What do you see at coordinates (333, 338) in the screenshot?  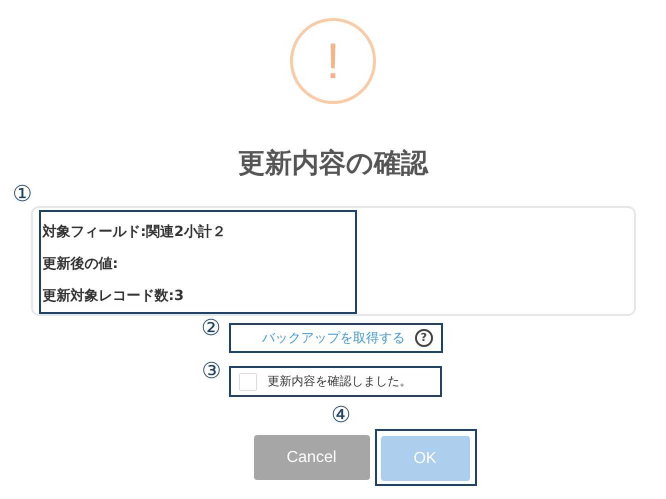 I see `backup-link: バックアップを取得する` at bounding box center [333, 338].